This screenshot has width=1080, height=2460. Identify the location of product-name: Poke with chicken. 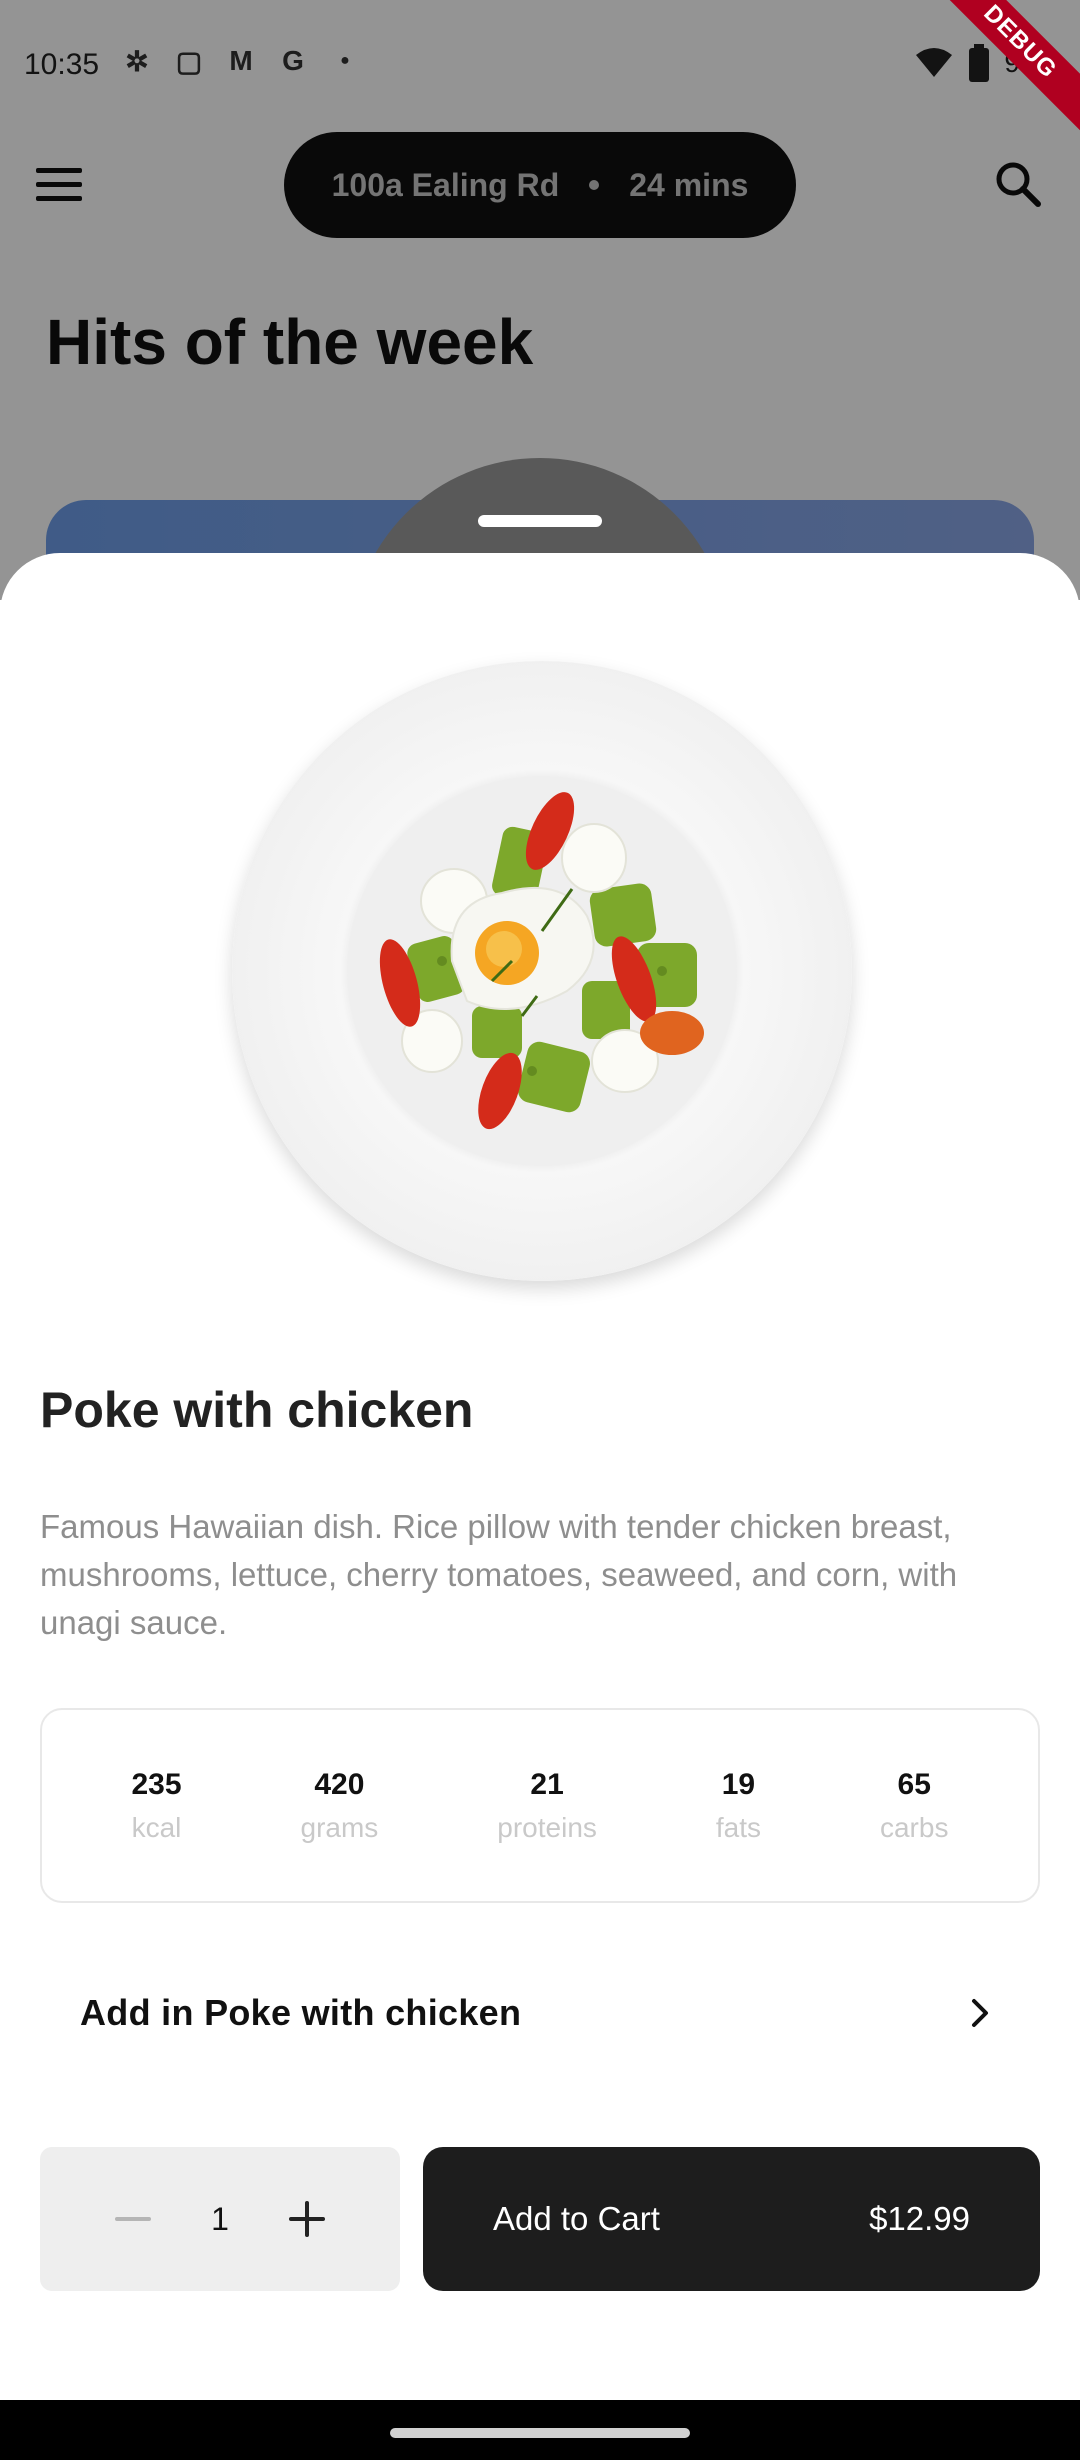
(257, 1410).